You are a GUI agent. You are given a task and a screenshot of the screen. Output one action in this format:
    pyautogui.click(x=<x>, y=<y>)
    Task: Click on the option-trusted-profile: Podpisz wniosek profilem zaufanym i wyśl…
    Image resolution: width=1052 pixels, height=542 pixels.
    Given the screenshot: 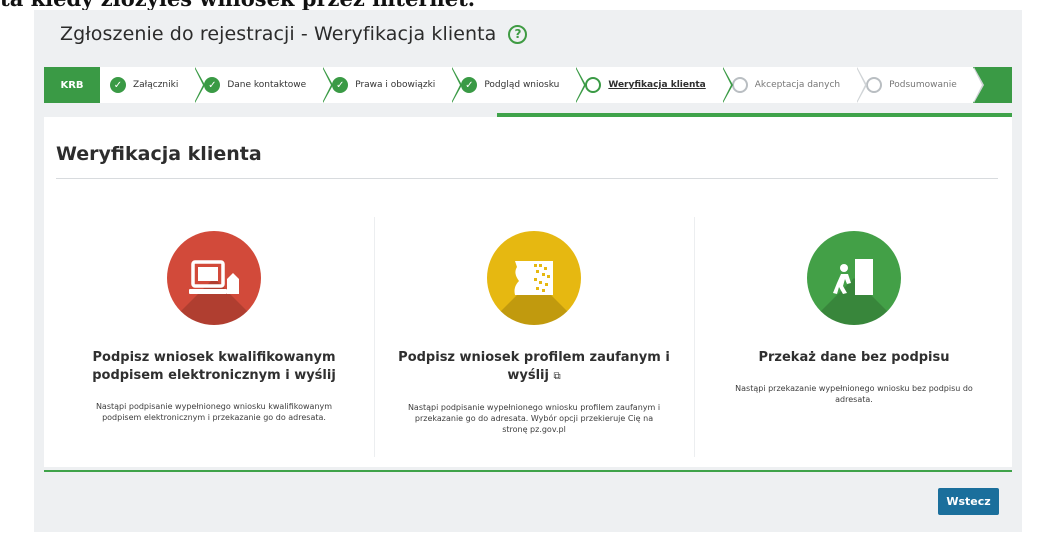 What is the action you would take?
    pyautogui.click(x=534, y=342)
    